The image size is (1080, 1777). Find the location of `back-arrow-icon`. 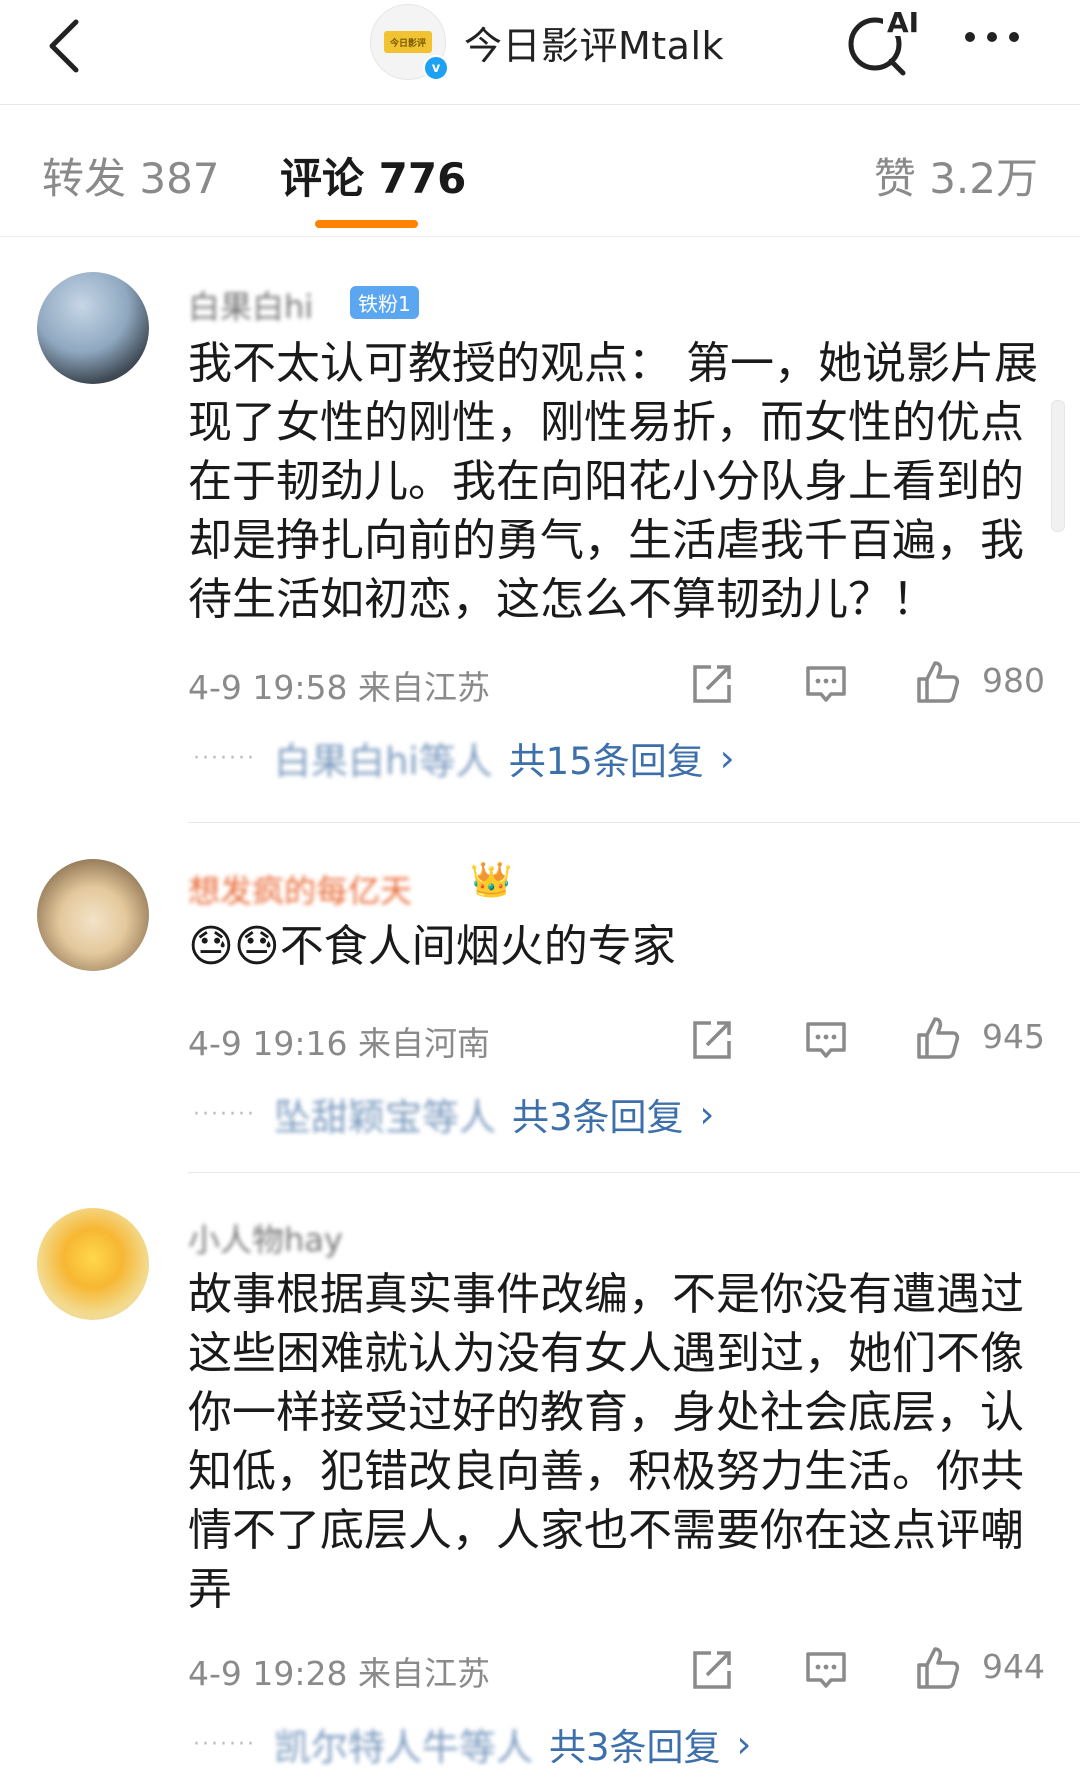

back-arrow-icon is located at coordinates (68, 44).